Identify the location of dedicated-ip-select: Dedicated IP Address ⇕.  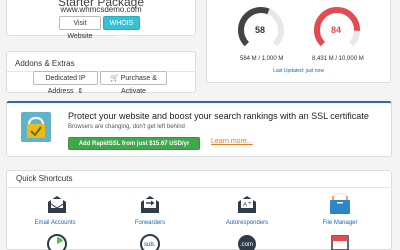
(65, 83).